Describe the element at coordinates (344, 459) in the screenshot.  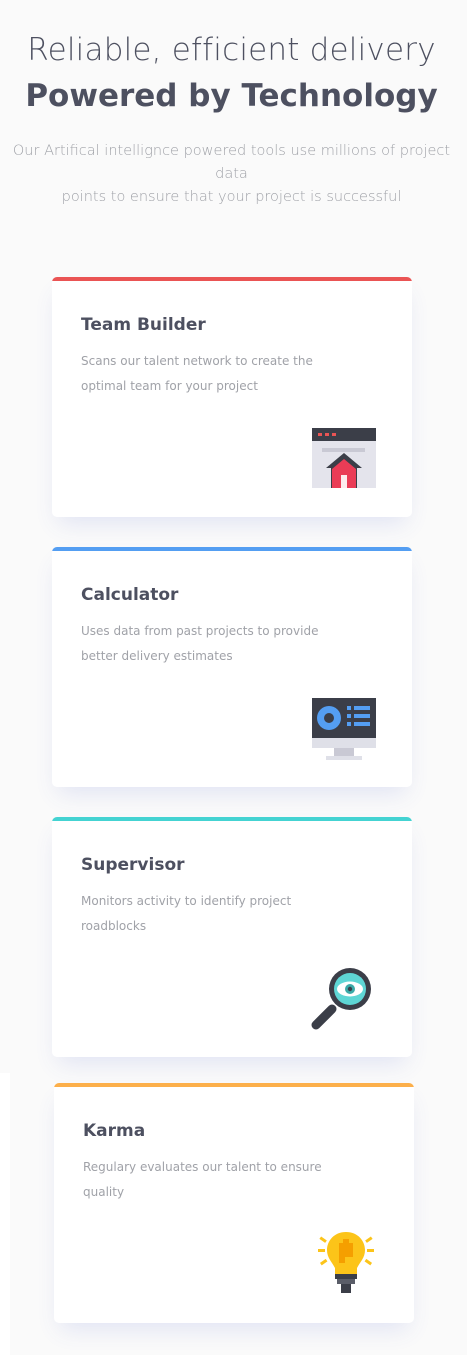
I see `team-builder-icon` at that location.